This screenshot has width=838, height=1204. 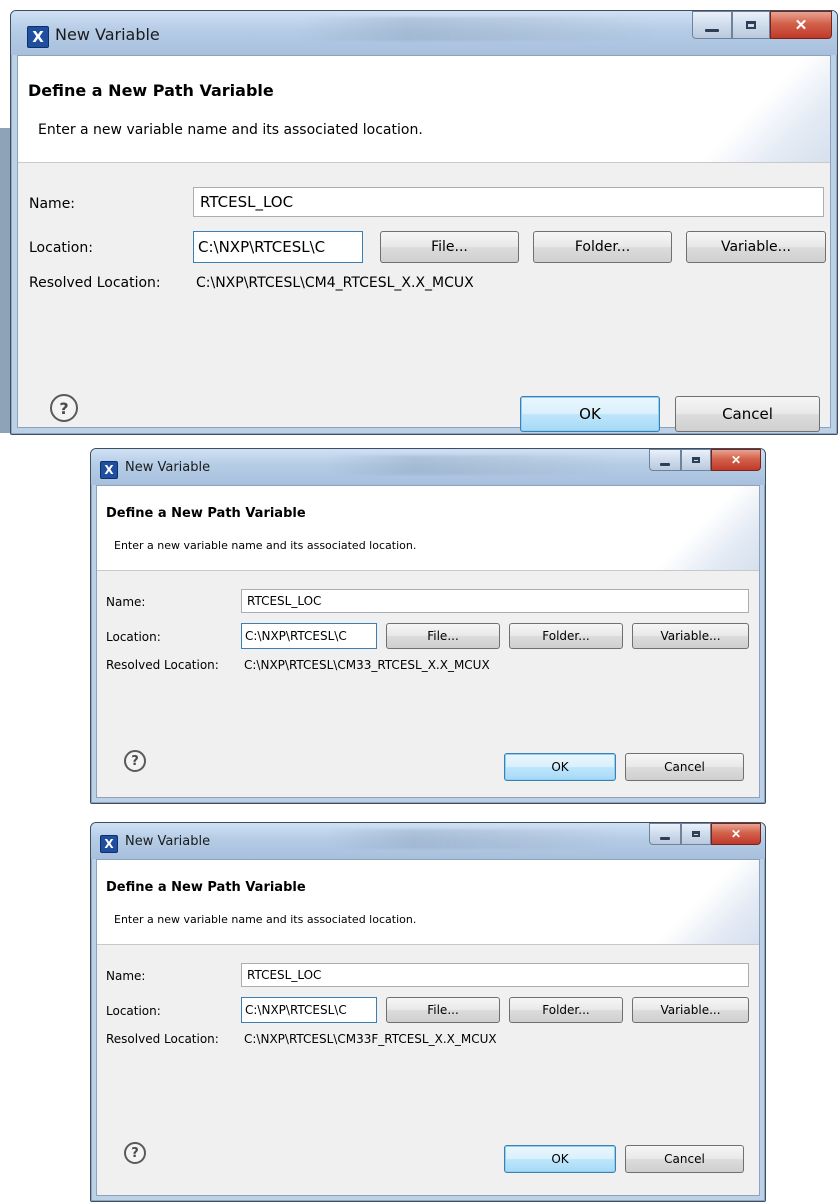 What do you see at coordinates (370, 1039) in the screenshot?
I see `resolved-location-value: C:\NXP\RTCESL\CM33F_RTCESL_X.X_MCUX` at bounding box center [370, 1039].